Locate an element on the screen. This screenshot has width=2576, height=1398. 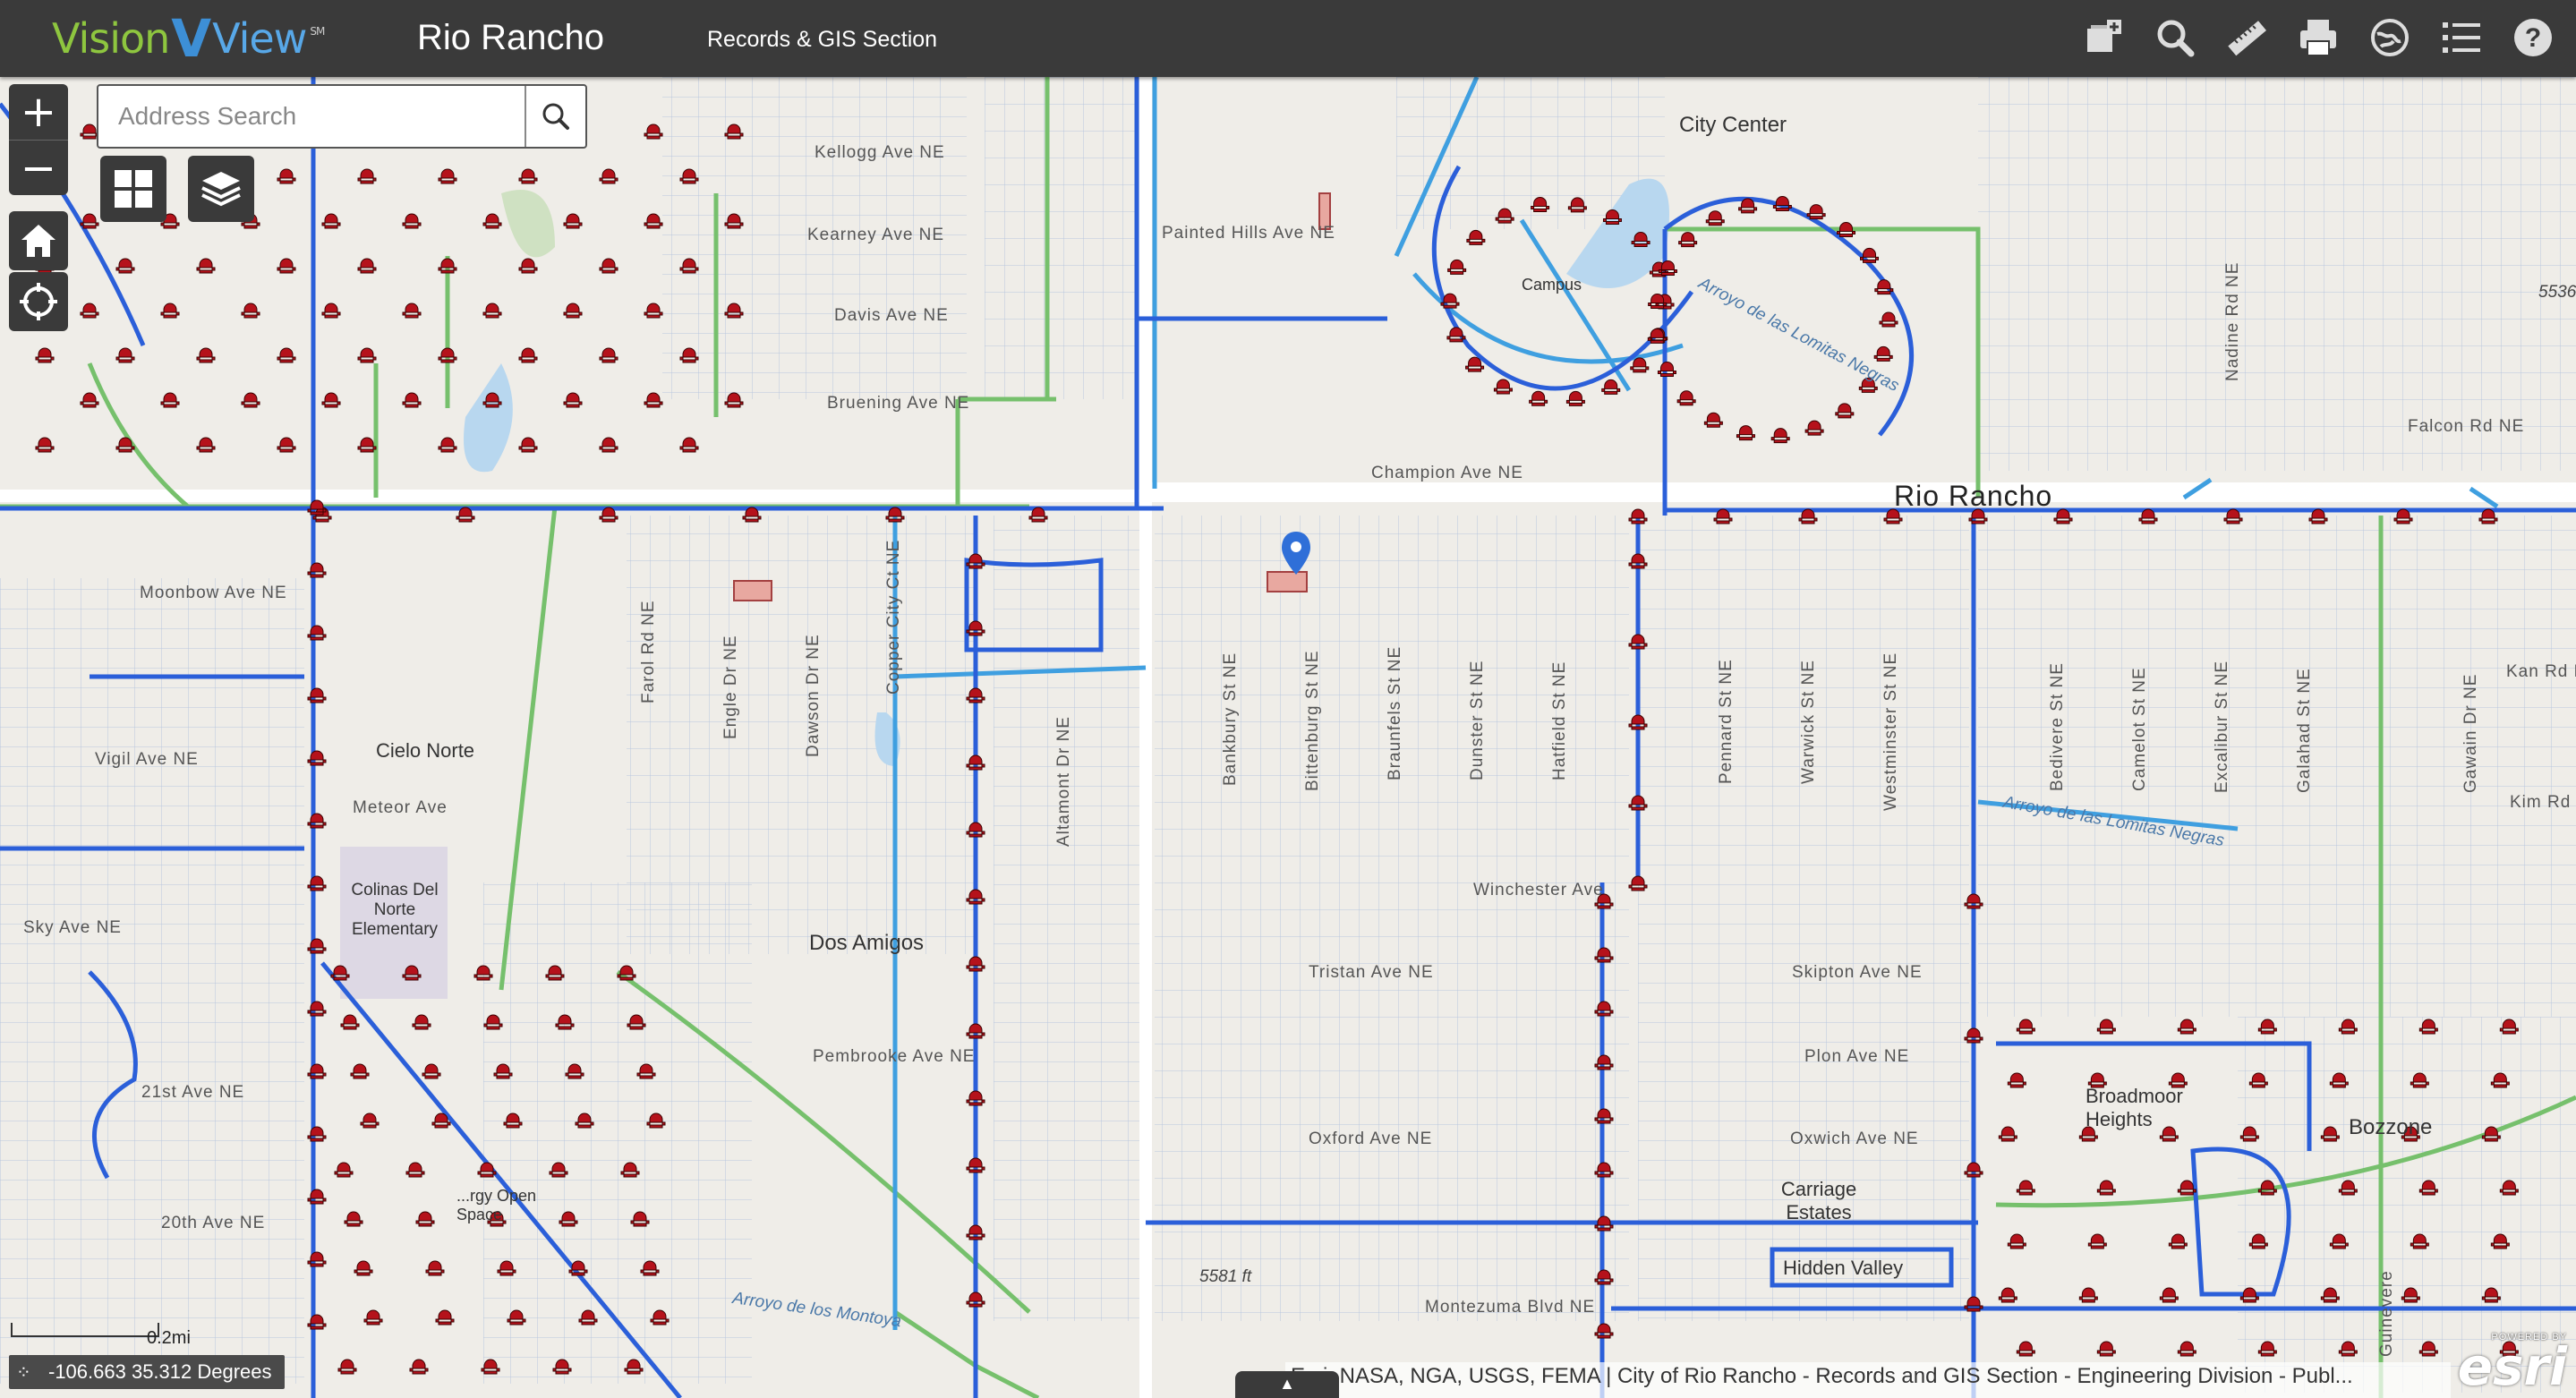
street-label: Davis Ave NE is located at coordinates (891, 315).